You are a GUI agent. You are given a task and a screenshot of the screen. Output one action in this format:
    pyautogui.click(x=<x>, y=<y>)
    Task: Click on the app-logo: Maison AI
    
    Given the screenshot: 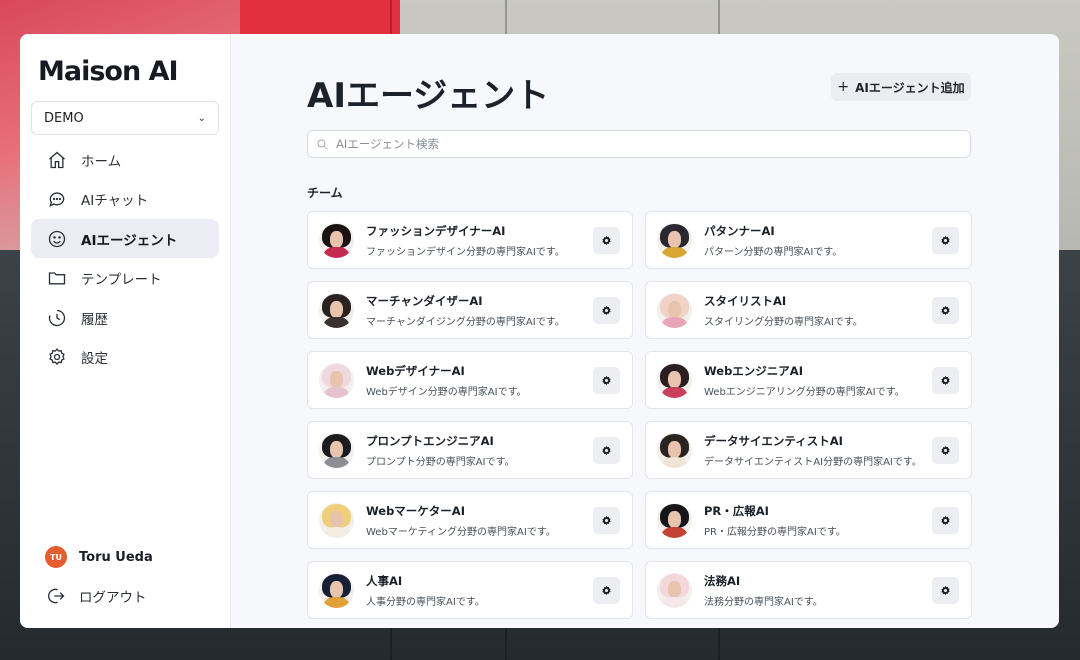 What is the action you would take?
    pyautogui.click(x=108, y=71)
    